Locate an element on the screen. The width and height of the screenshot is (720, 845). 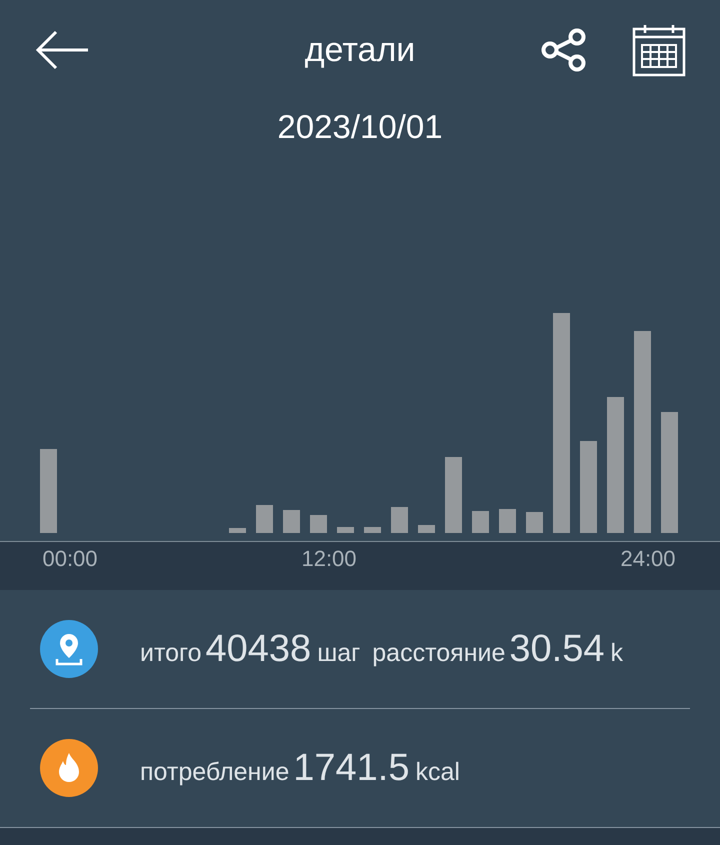
share-icon is located at coordinates (564, 50).